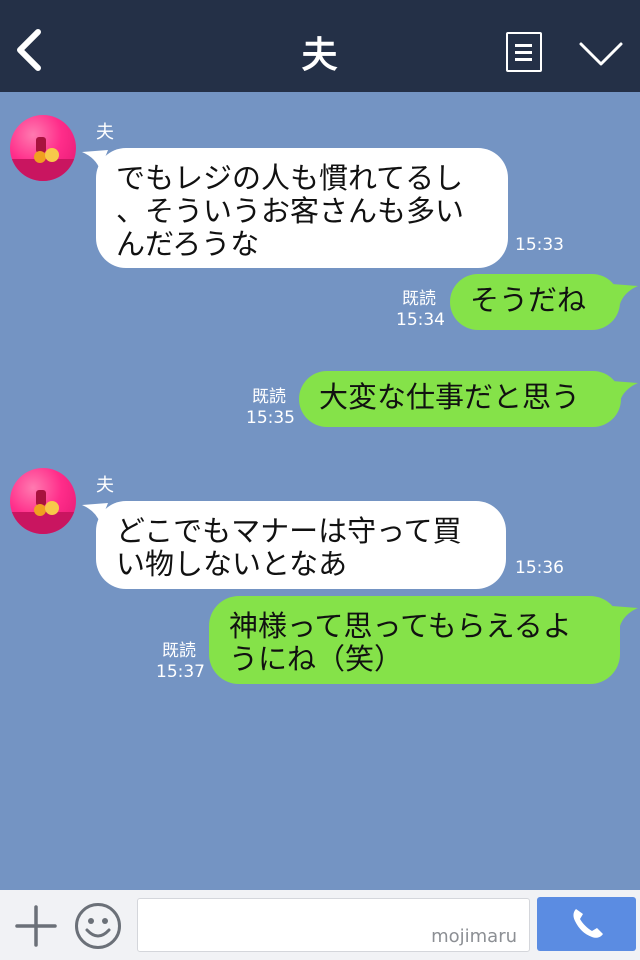 This screenshot has width=640, height=960. I want to click on chat-header: 夫, so click(320, 46).